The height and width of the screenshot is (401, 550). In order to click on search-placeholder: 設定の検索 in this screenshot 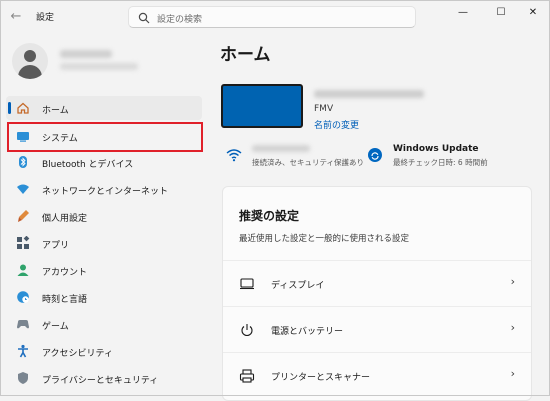, I will do `click(180, 20)`.